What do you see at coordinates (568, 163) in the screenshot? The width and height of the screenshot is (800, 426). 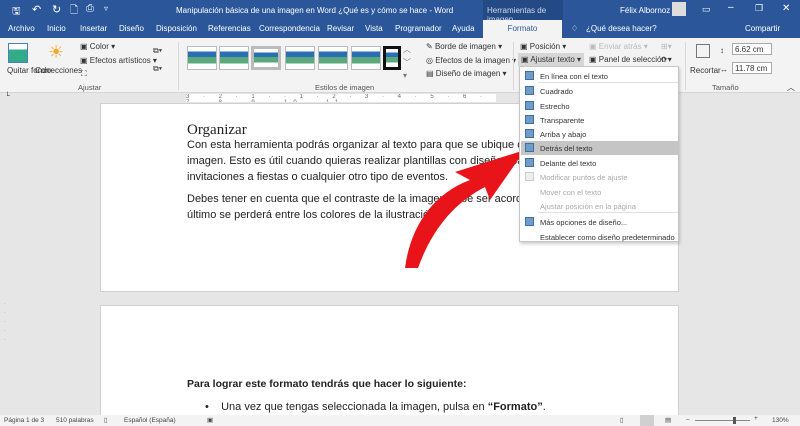 I see `menu-item-label: Delante del texto` at bounding box center [568, 163].